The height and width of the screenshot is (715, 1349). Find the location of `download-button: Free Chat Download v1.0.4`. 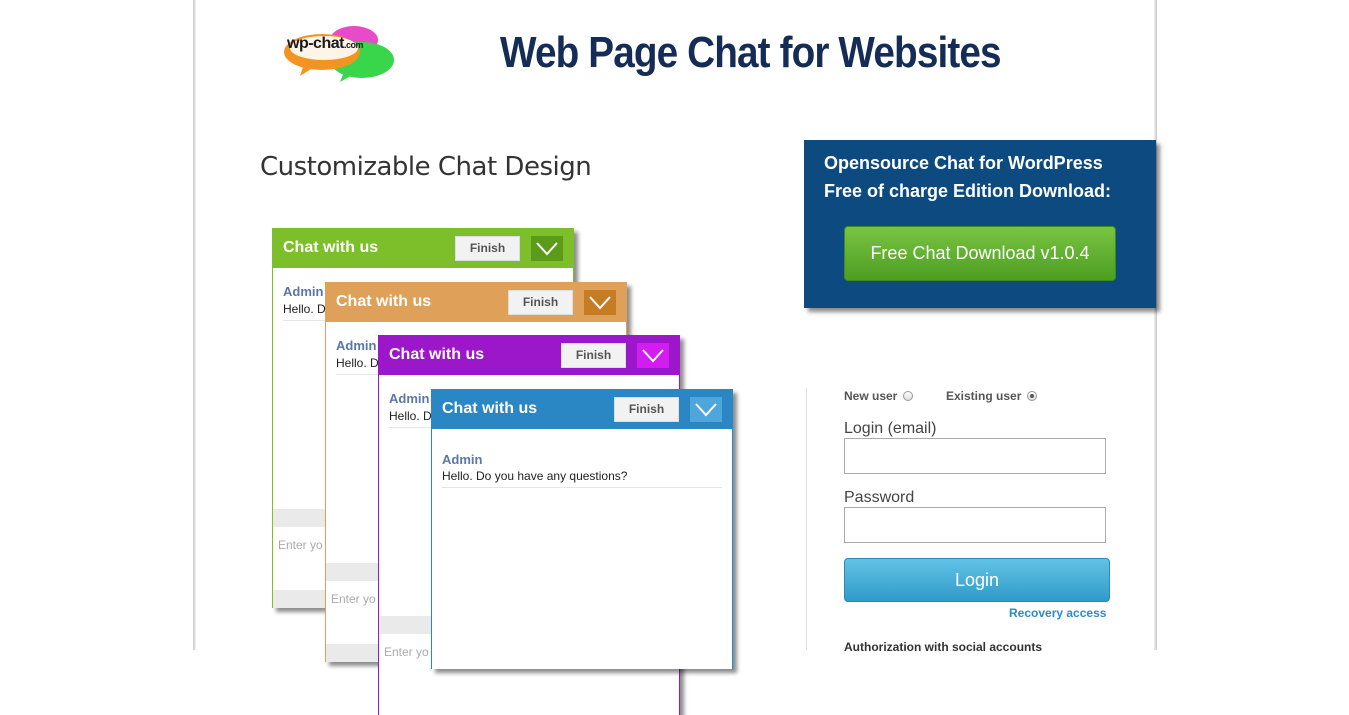

download-button: Free Chat Download v1.0.4 is located at coordinates (980, 253).